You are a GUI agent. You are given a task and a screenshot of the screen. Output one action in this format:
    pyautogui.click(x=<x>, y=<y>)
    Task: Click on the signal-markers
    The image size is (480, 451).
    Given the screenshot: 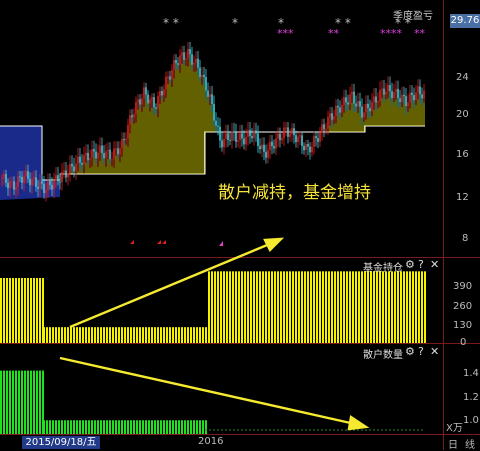 What is the action you would take?
    pyautogui.click(x=176, y=243)
    